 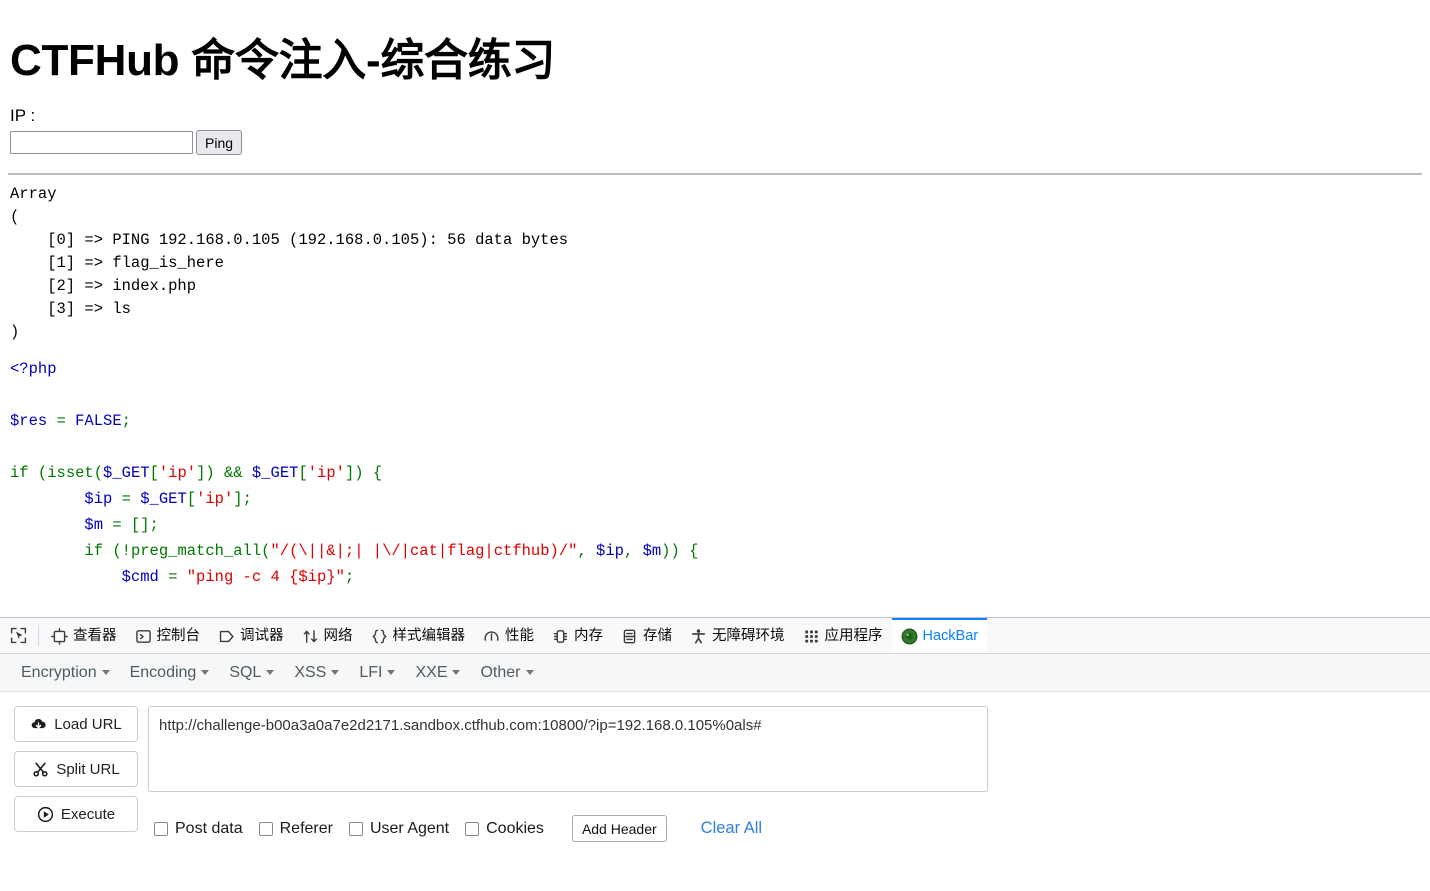 I want to click on add-header-button: Add Header, so click(x=619, y=828).